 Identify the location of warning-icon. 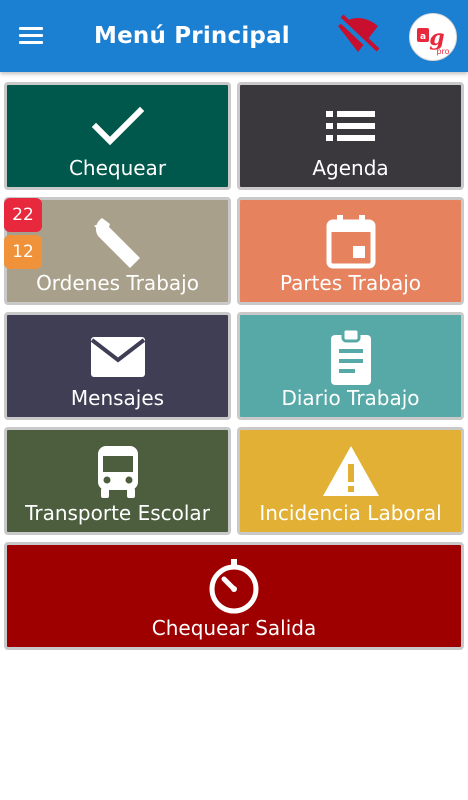
(350, 471).